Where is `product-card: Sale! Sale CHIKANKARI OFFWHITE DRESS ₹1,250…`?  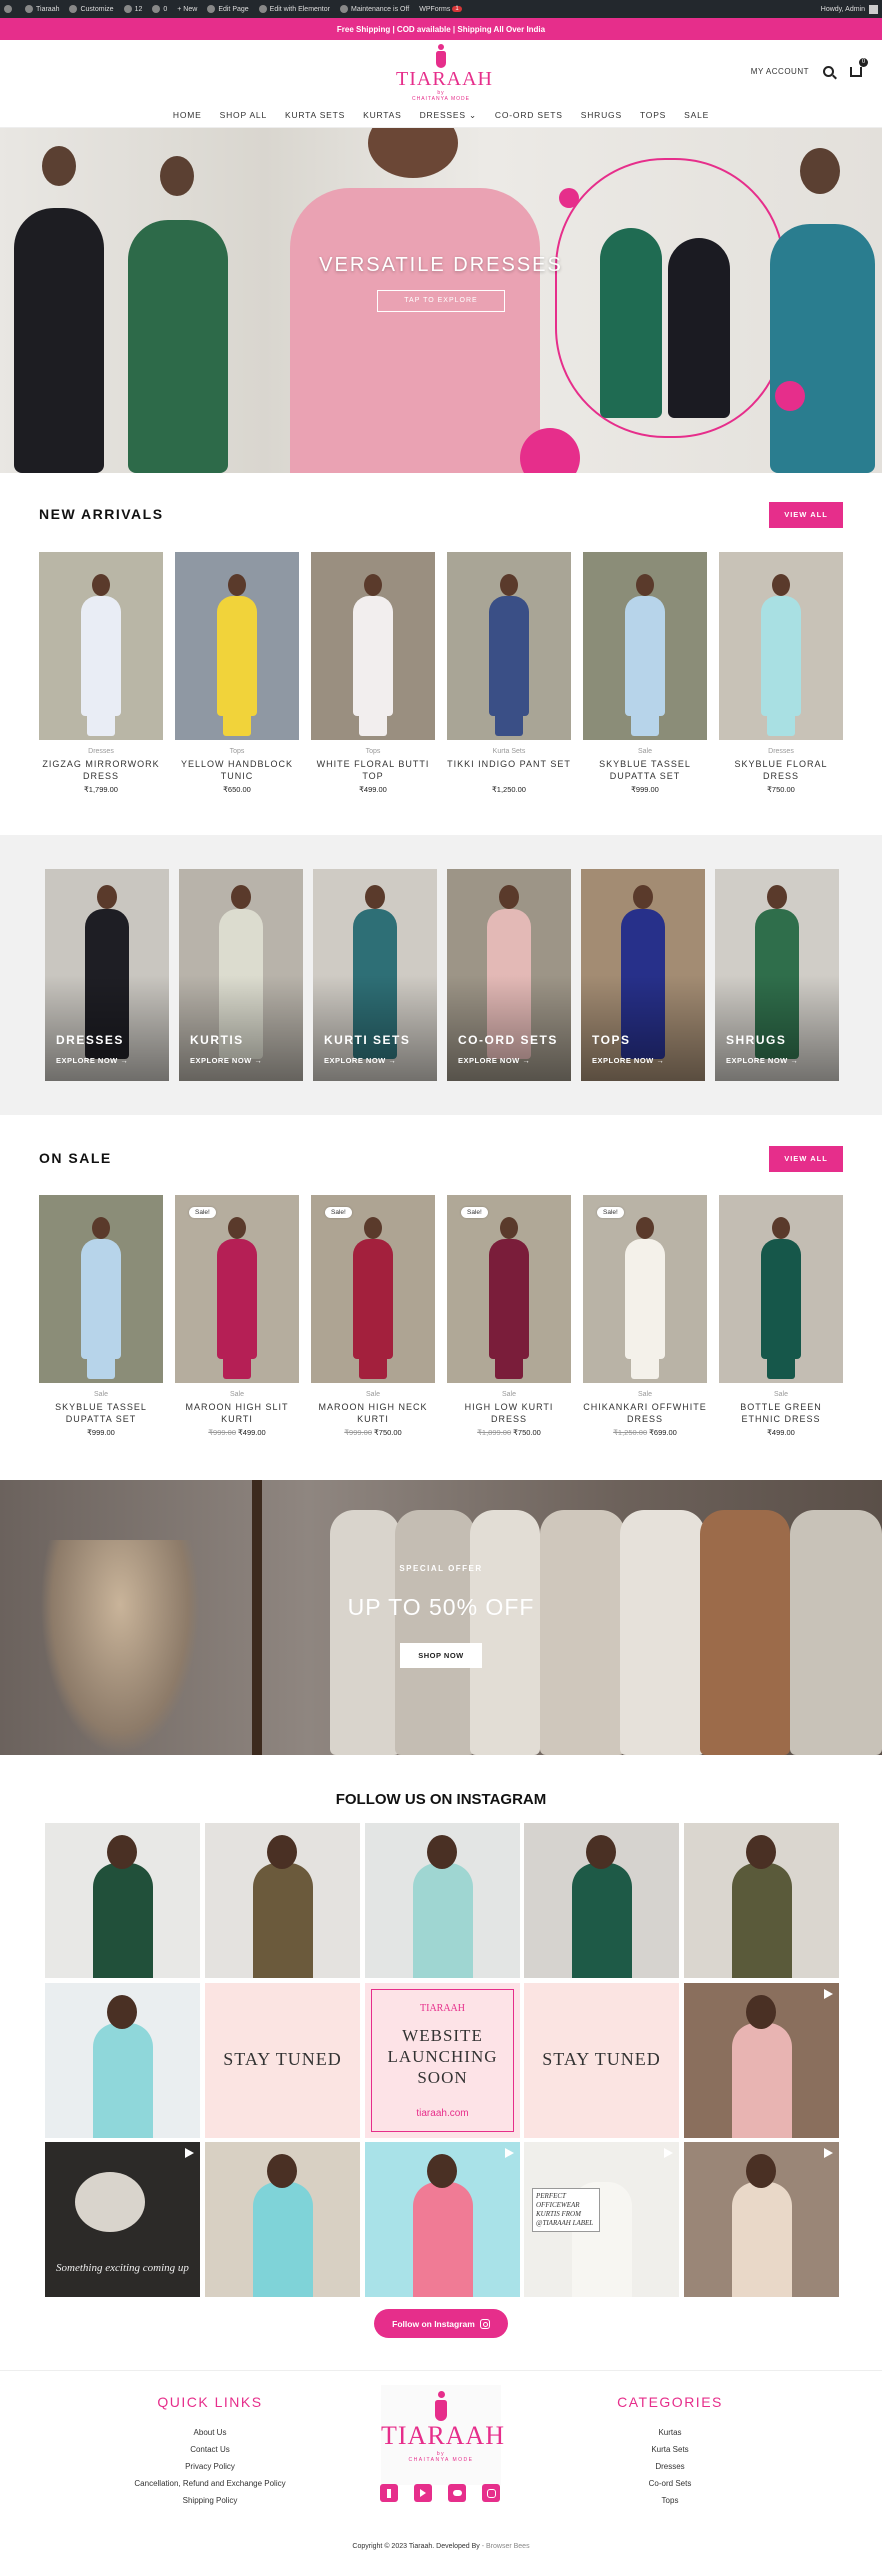 product-card: Sale! Sale CHIKANKARI OFFWHITE DRESS ₹1,250… is located at coordinates (645, 1316).